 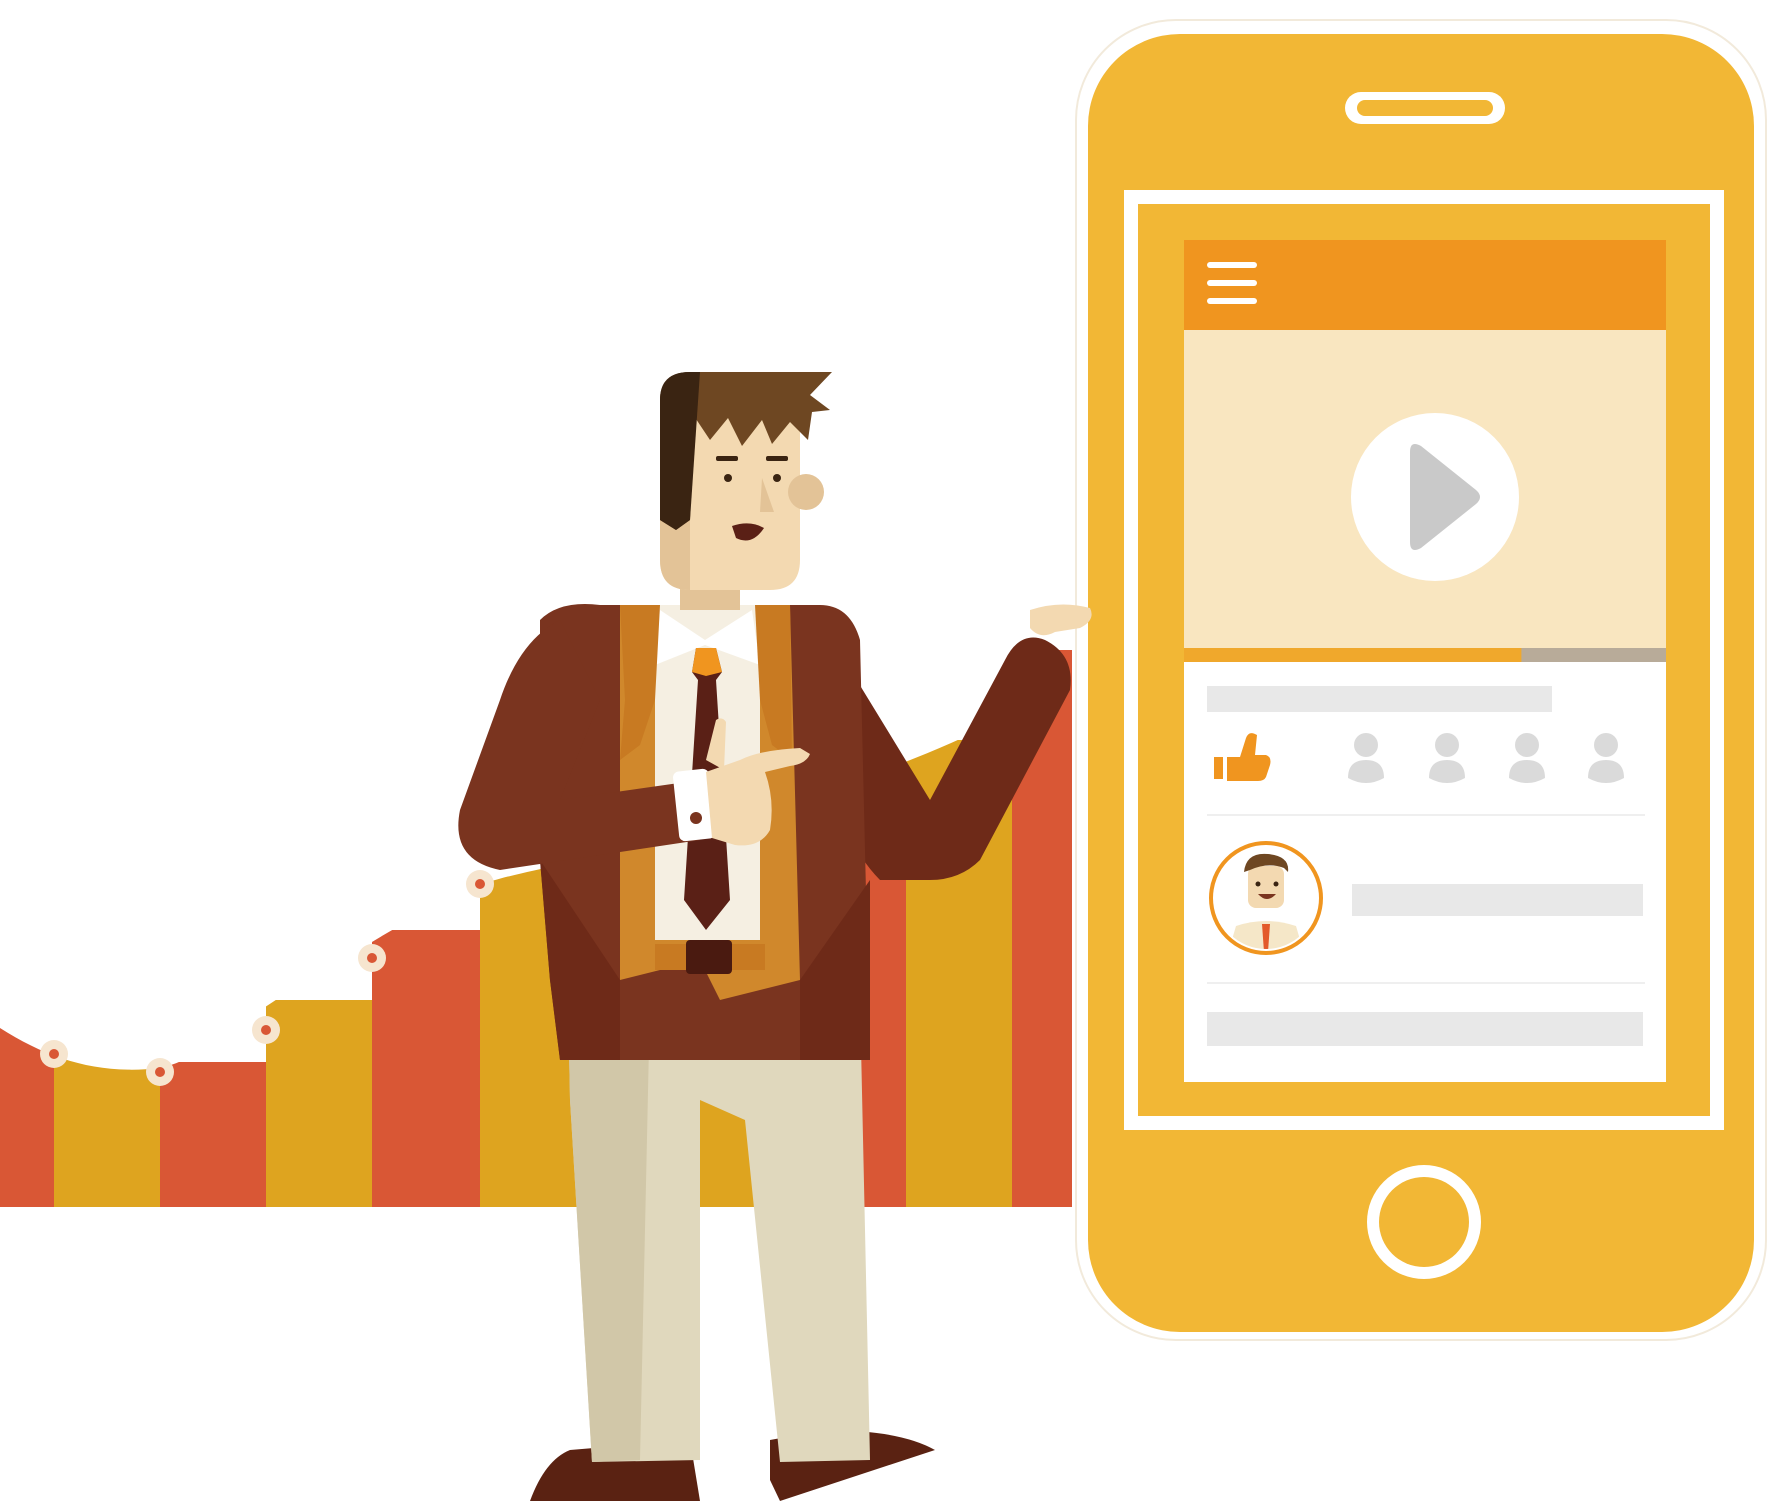 I want to click on video-progress-bar, so click(x=1425, y=655).